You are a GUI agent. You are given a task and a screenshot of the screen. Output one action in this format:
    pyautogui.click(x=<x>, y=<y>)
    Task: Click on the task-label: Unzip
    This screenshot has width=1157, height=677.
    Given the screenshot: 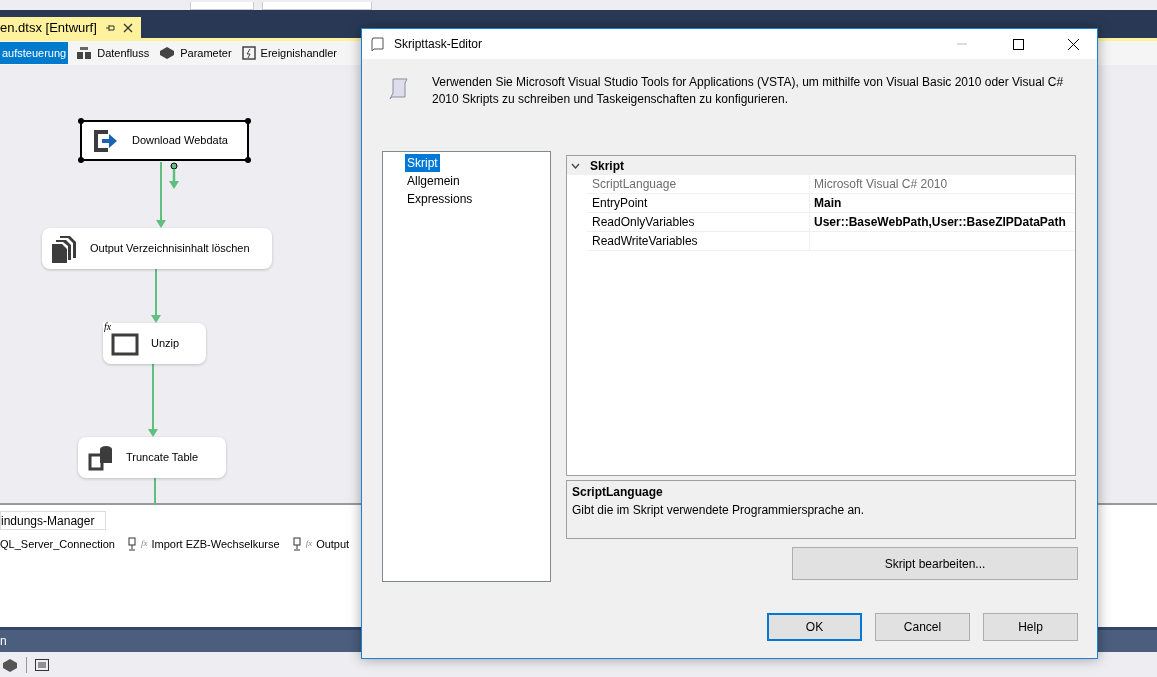 What is the action you would take?
    pyautogui.click(x=165, y=344)
    